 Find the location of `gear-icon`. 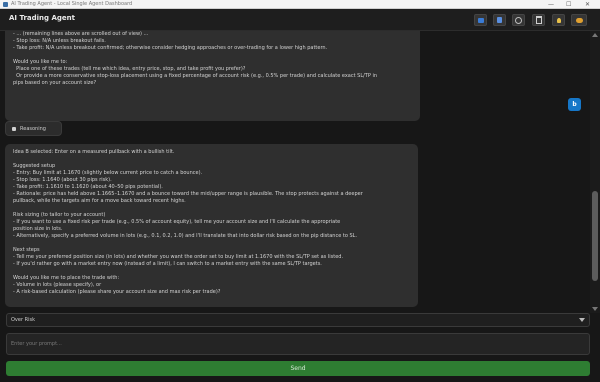

gear-icon is located at coordinates (518, 20).